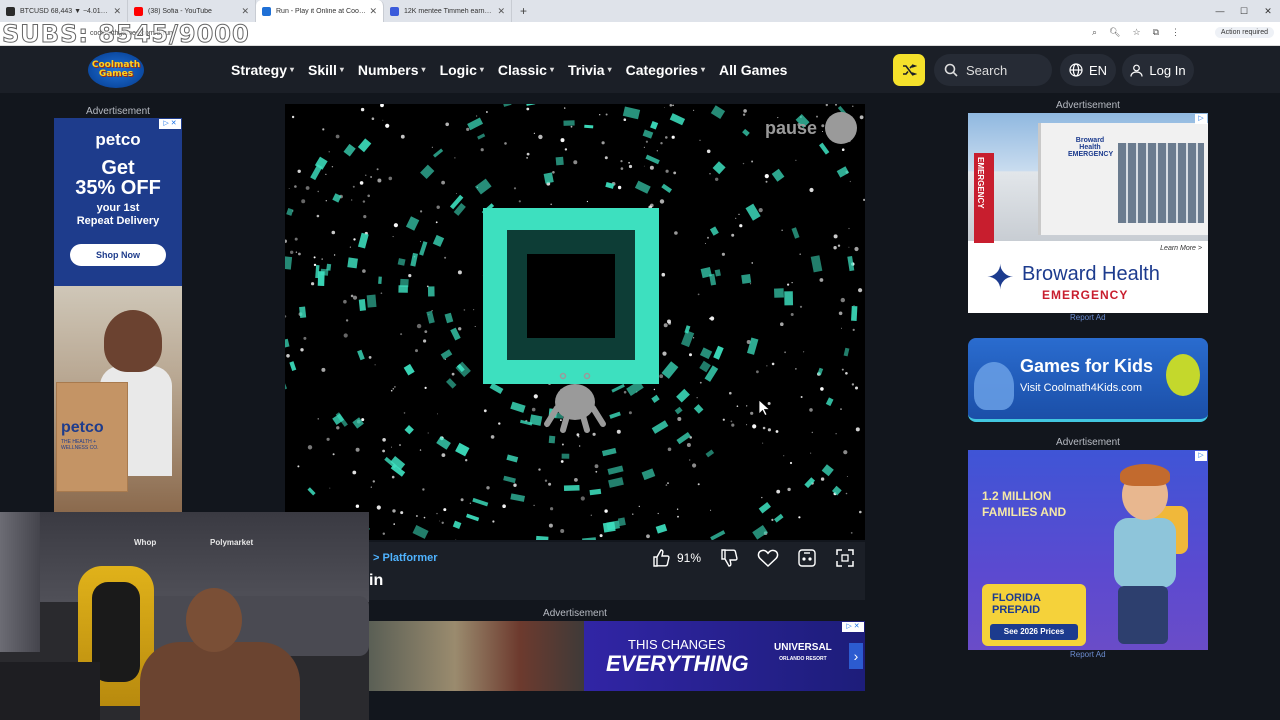 The width and height of the screenshot is (1280, 720). What do you see at coordinates (856, 656) in the screenshot?
I see `ad-next-icon: ›` at bounding box center [856, 656].